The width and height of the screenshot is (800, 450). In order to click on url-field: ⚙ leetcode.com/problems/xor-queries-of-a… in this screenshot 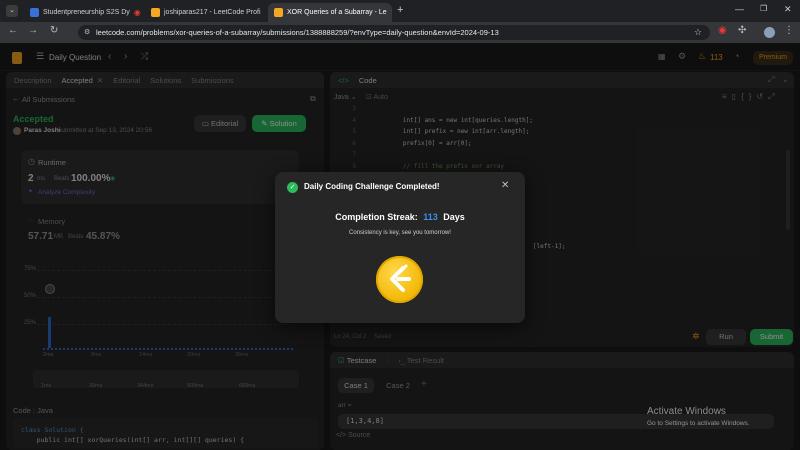, I will do `click(394, 32)`.